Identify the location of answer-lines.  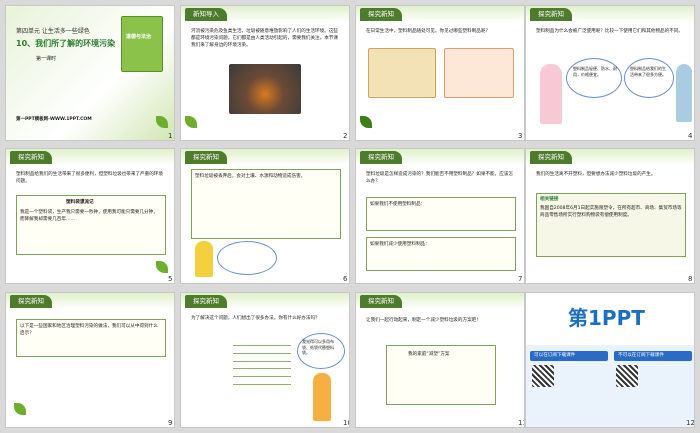
(262, 368).